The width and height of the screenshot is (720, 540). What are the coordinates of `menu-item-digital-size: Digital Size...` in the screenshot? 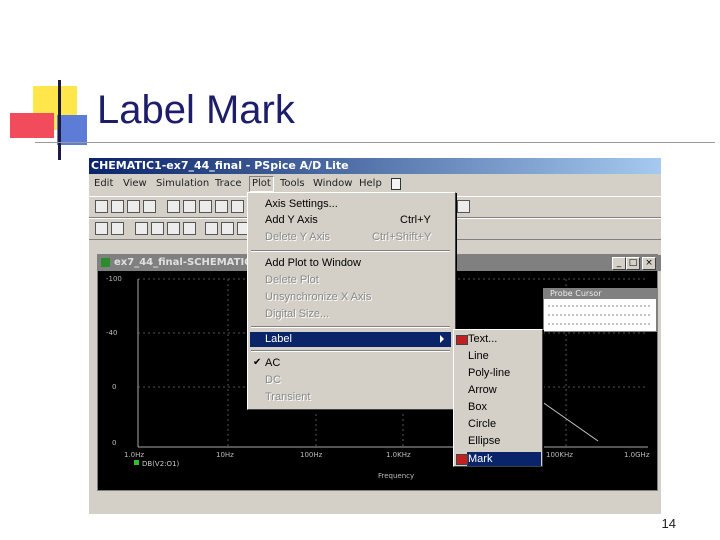 It's located at (297, 314).